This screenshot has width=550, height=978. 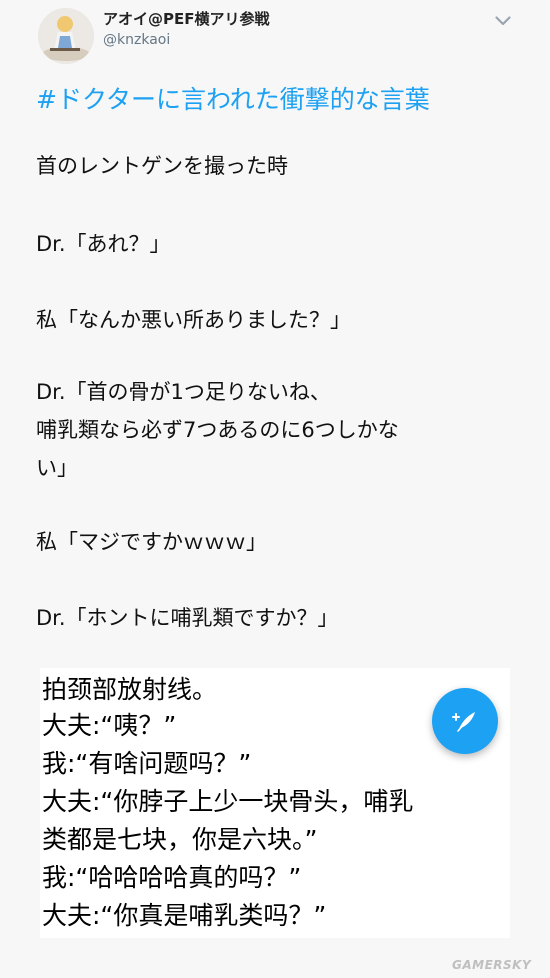 I want to click on tweet-text-line: Dr.「ホントに哺乳類ですか？」, so click(x=187, y=618).